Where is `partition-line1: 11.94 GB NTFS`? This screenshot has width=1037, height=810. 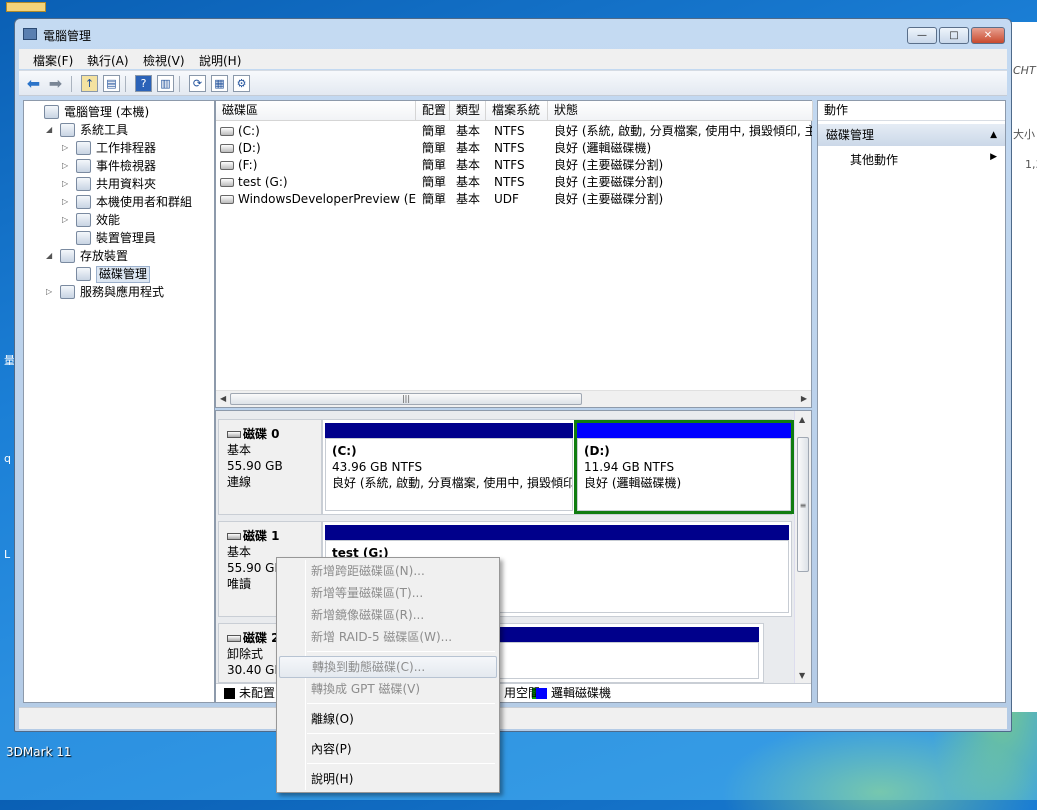
partition-line1: 11.94 GB NTFS is located at coordinates (629, 467).